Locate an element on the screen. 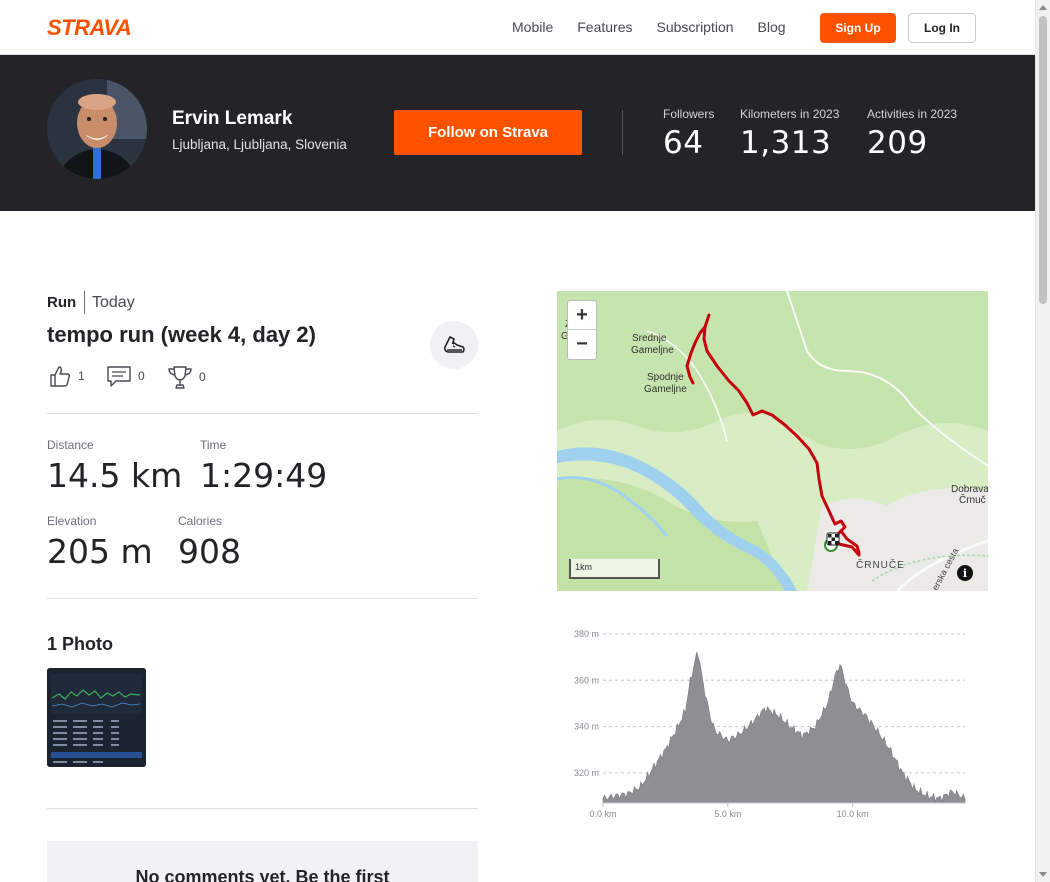  elevation-chart: 380 m 360 m 340 m 320 m 0.0 km 5.0 km 10.0 km is located at coordinates (772, 725).